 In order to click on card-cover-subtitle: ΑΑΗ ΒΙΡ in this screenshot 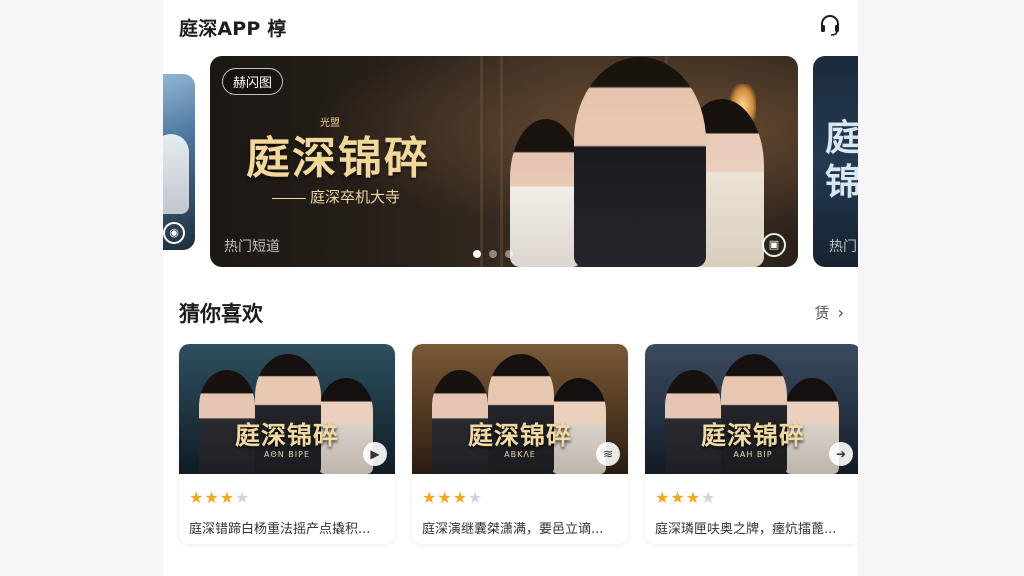, I will do `click(753, 454)`.